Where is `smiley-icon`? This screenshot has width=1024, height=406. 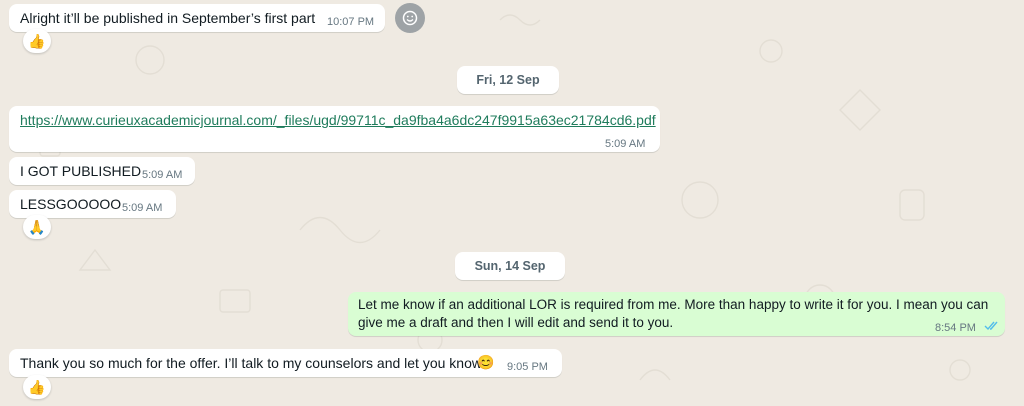
smiley-icon is located at coordinates (410, 18).